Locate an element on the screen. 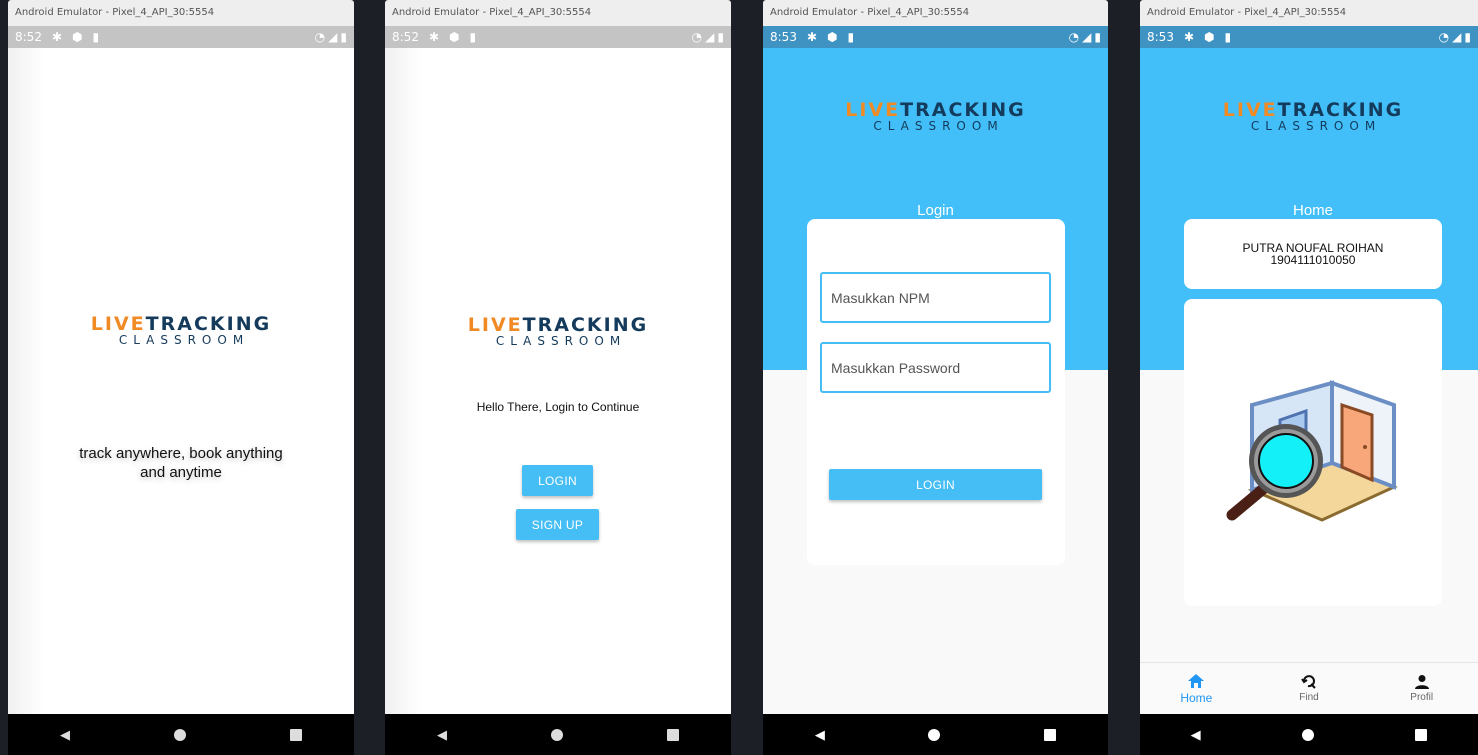 Image resolution: width=1478 pixels, height=755 pixels. nav-label-home: Home is located at coordinates (1196, 697).